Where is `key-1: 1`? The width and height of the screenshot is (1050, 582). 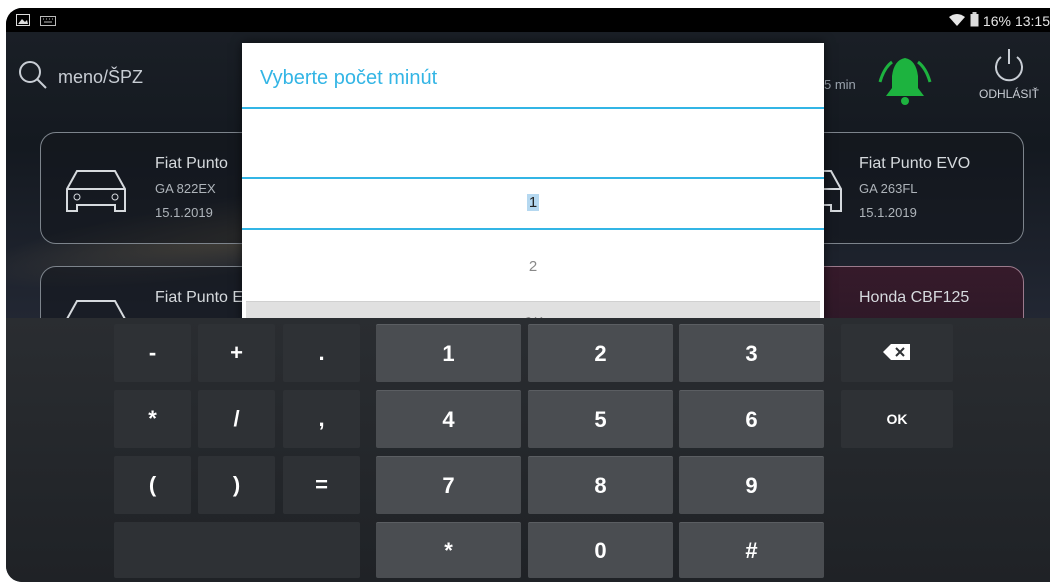 key-1: 1 is located at coordinates (448, 353).